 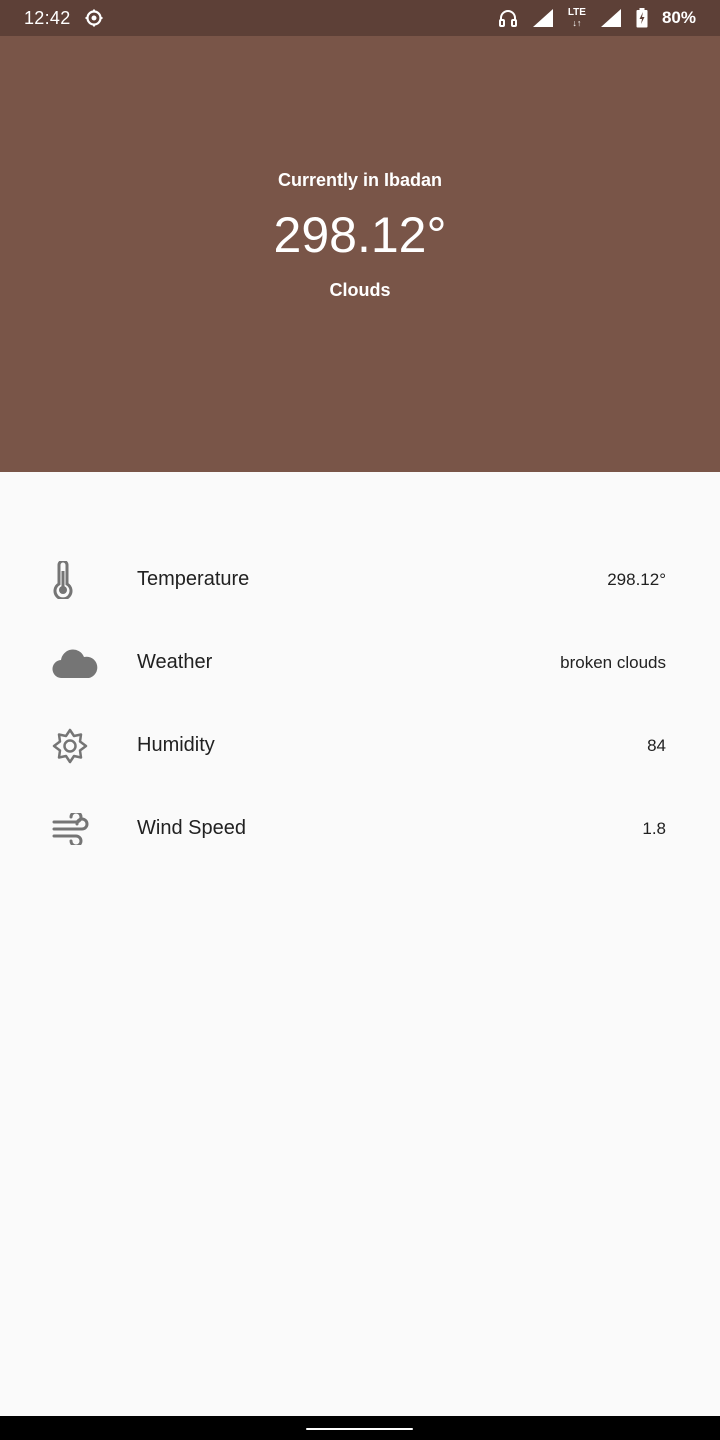 I want to click on navigation-bar, so click(x=360, y=1428).